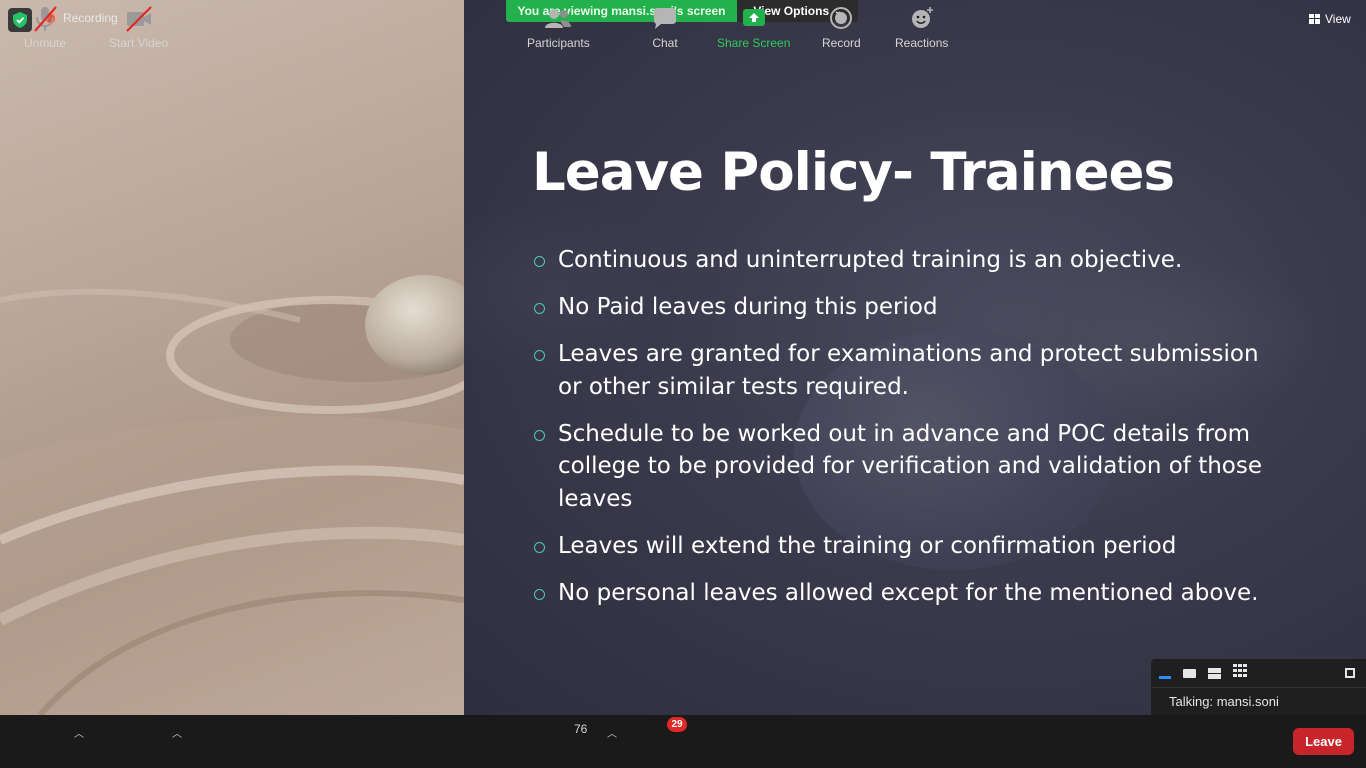 Image resolution: width=1366 pixels, height=768 pixels. I want to click on split-view-icon, so click(1214, 673).